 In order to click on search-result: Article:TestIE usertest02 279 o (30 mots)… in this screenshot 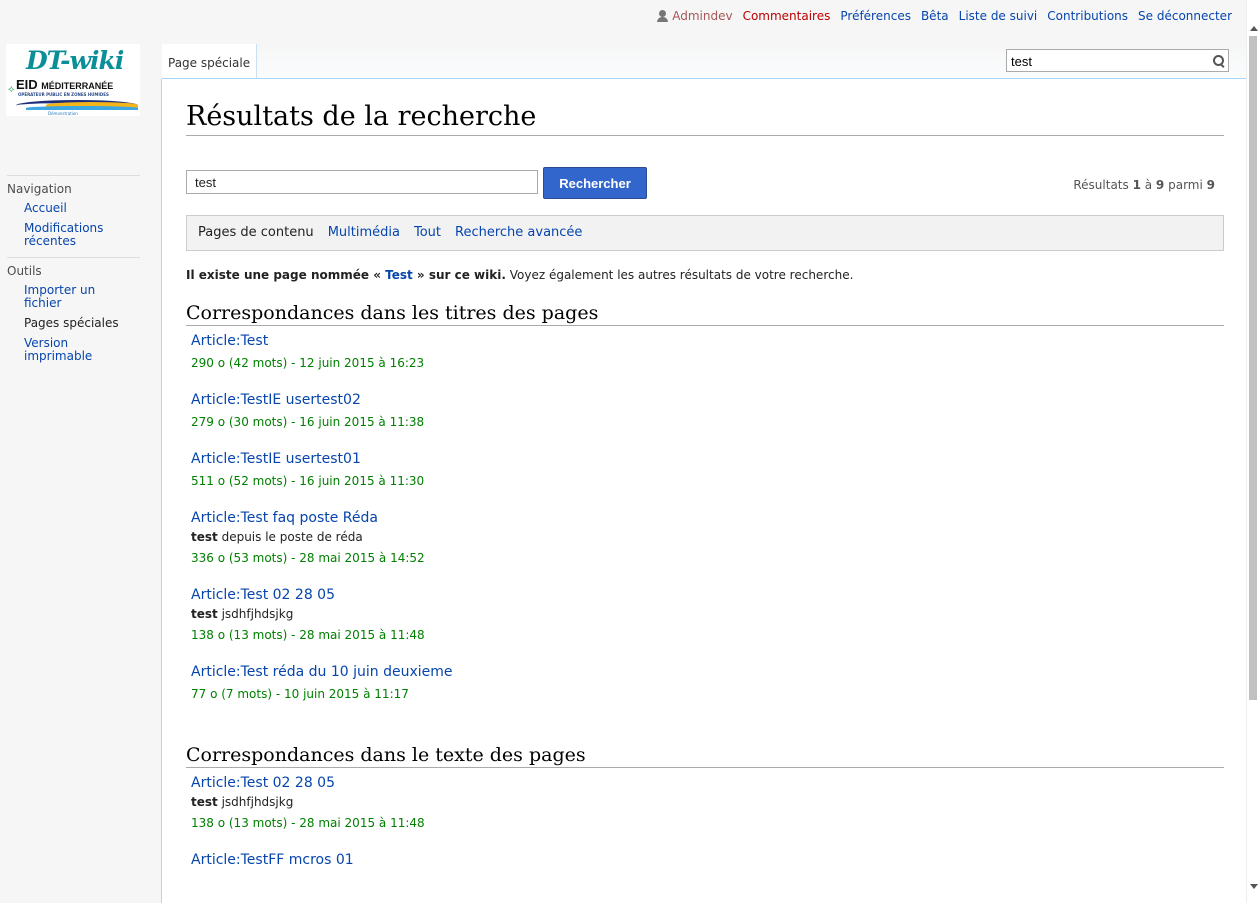, I will do `click(719, 412)`.